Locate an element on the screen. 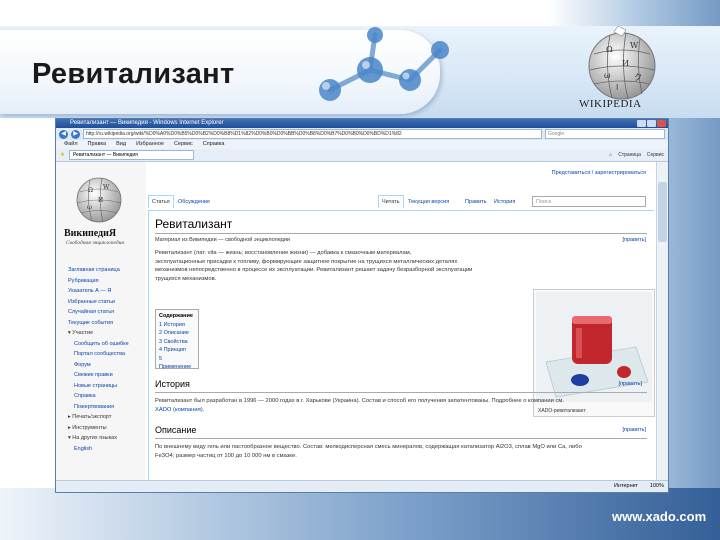  menu-edit: Правка is located at coordinates (97, 144).